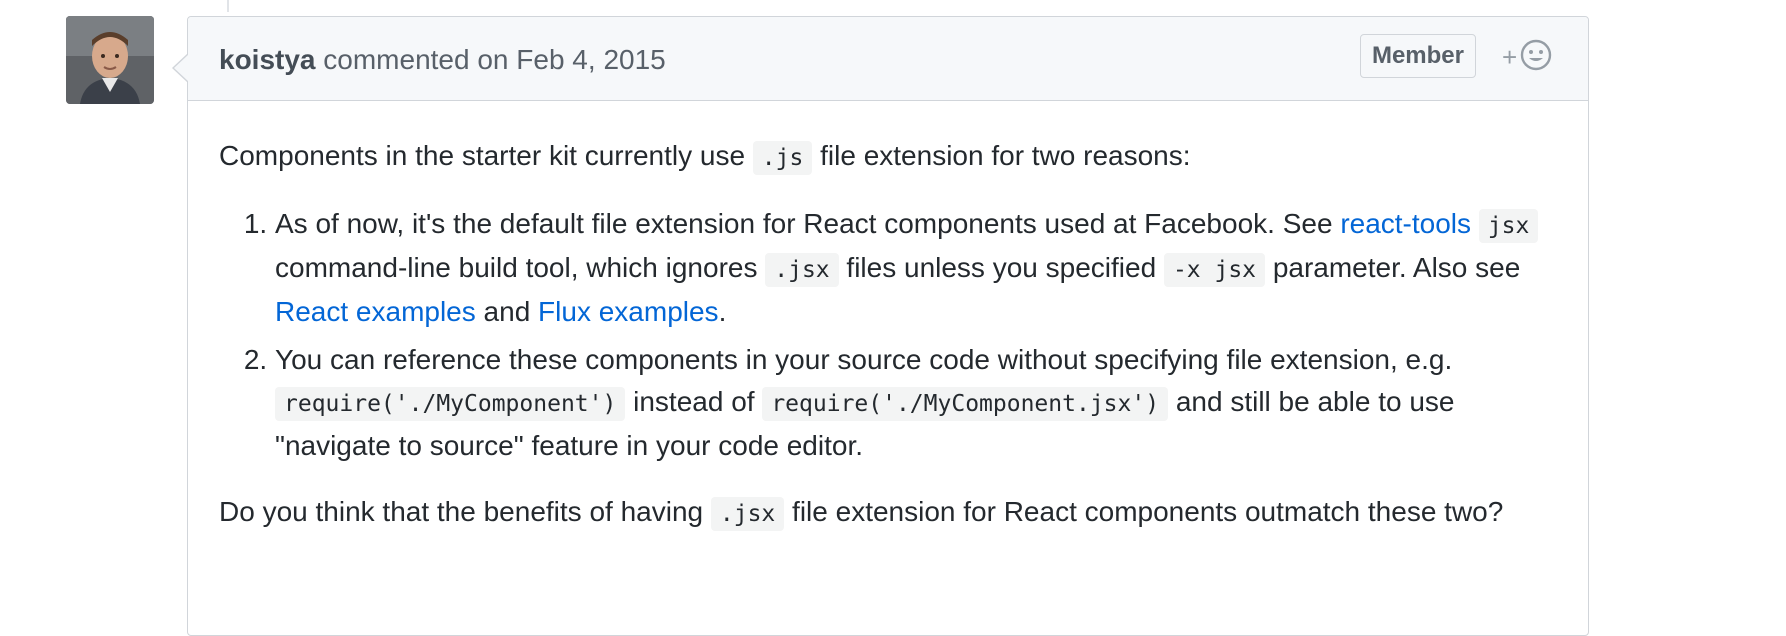 The height and width of the screenshot is (636, 1786). Describe the element at coordinates (267, 59) in the screenshot. I see `author-link: koistya` at that location.